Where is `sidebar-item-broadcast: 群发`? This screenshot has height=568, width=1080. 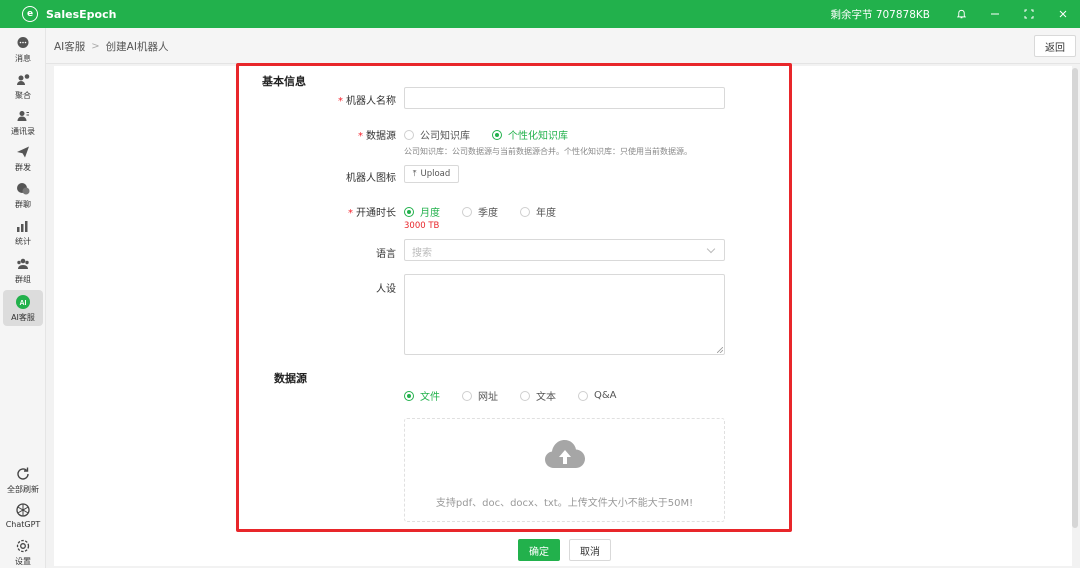
sidebar-item-broadcast: 群发 is located at coordinates (23, 158).